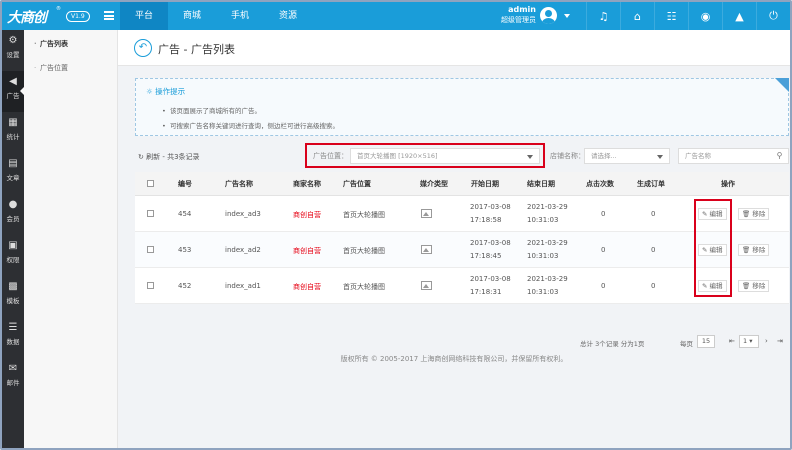 This screenshot has width=792, height=450. Describe the element at coordinates (169, 157) in the screenshot. I see `refresh-button: ↻ 刷新 - 共3条记录` at that location.